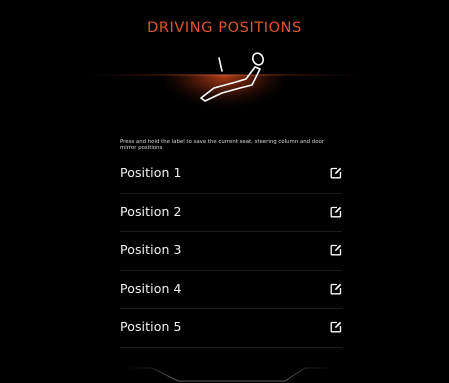  Describe the element at coordinates (224, 105) in the screenshot. I see `glow-half-disc` at that location.